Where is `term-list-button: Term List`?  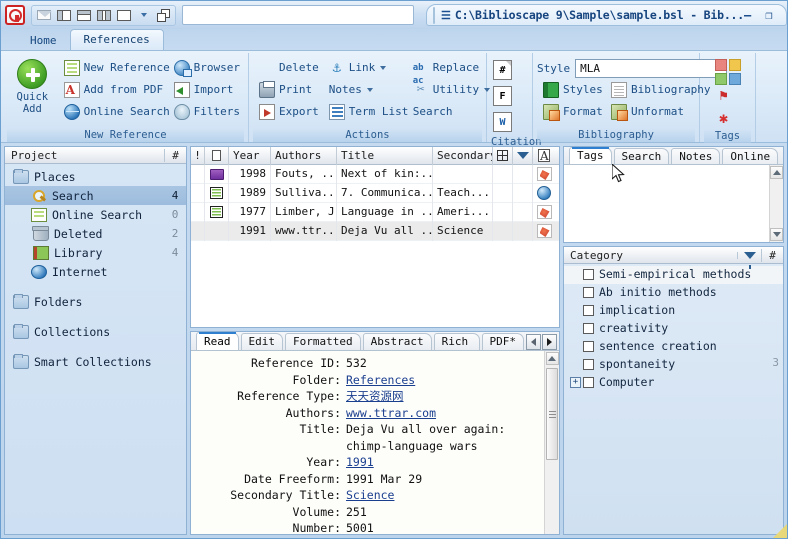
term-list-button: Term List is located at coordinates (366, 111).